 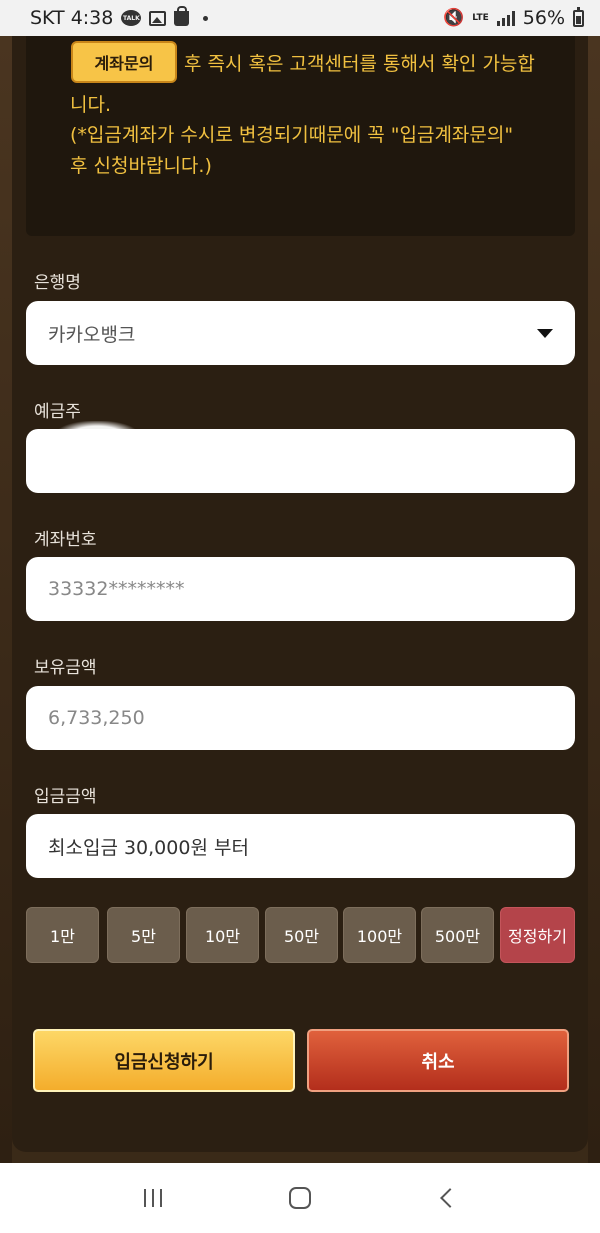 I want to click on mute-icon: 🔇, so click(x=454, y=18).